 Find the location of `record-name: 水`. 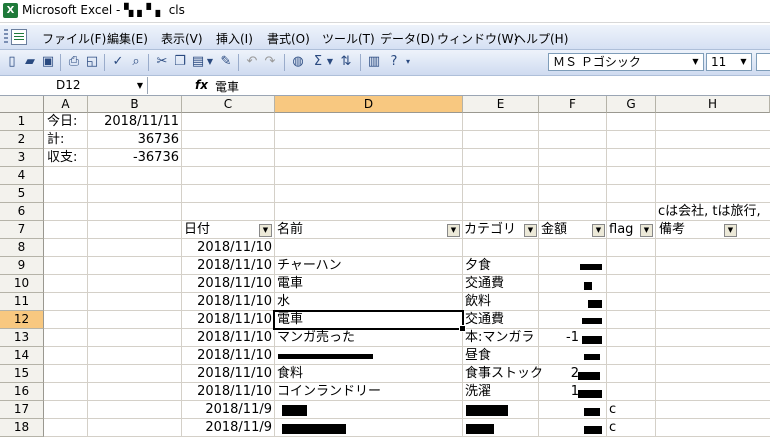

record-name: 水 is located at coordinates (369, 302).